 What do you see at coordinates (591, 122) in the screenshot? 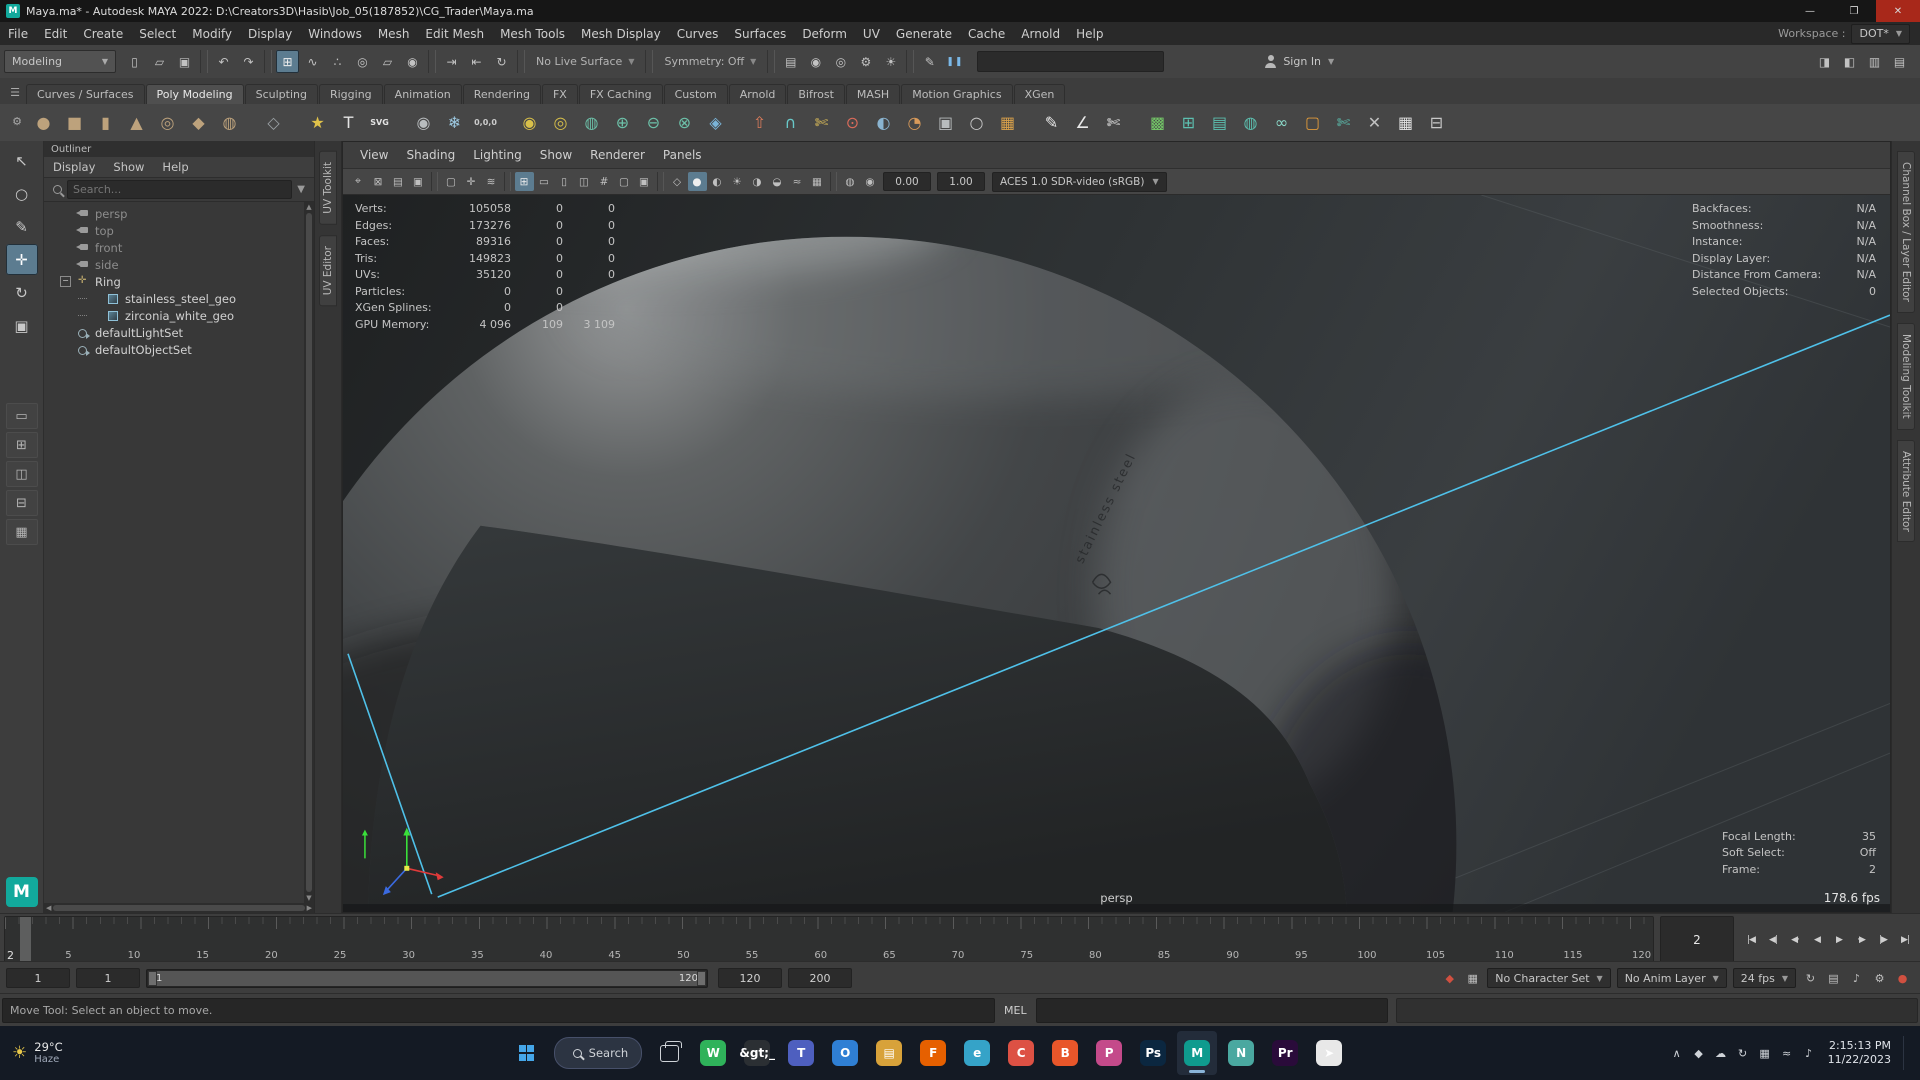
I see `smooth: ◍` at bounding box center [591, 122].